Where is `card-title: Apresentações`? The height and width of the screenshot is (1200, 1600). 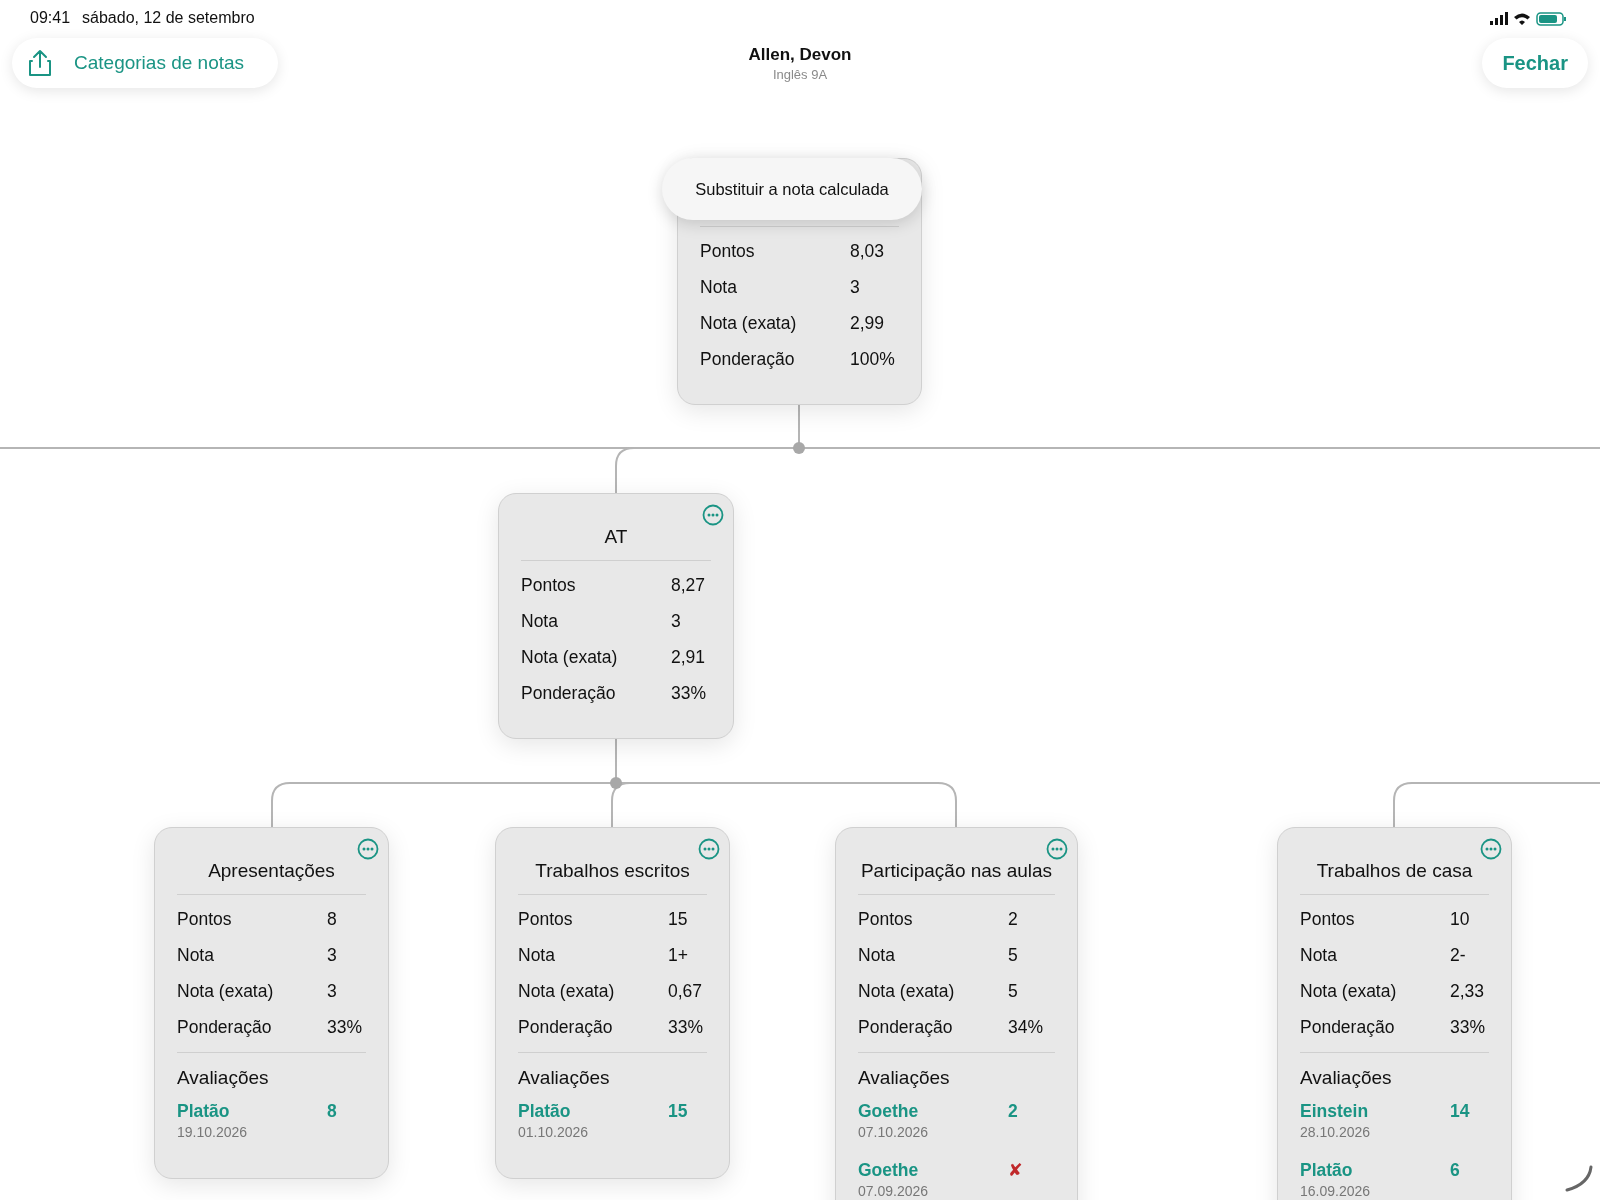
card-title: Apresentações is located at coordinates (271, 871).